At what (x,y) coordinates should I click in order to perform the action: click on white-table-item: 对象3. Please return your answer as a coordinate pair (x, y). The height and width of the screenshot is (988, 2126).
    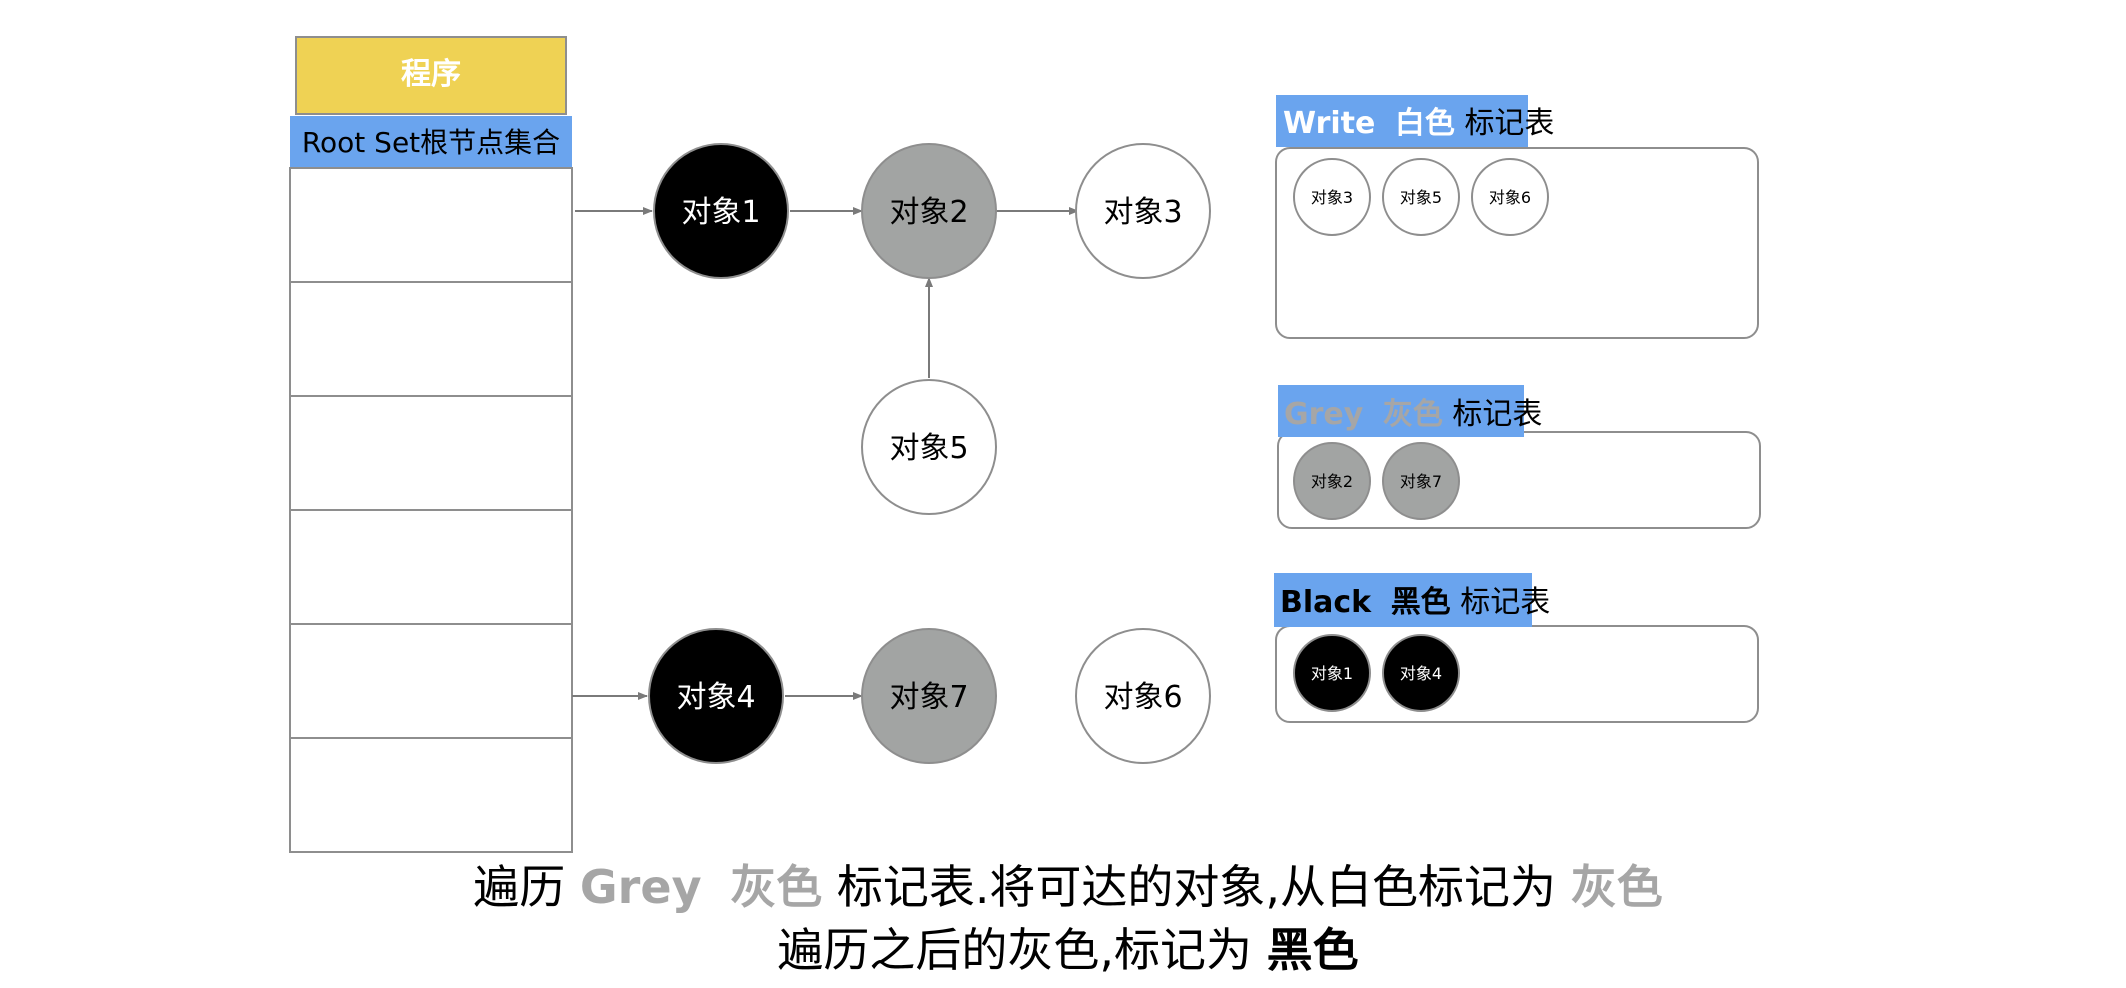
    Looking at the image, I should click on (1332, 197).